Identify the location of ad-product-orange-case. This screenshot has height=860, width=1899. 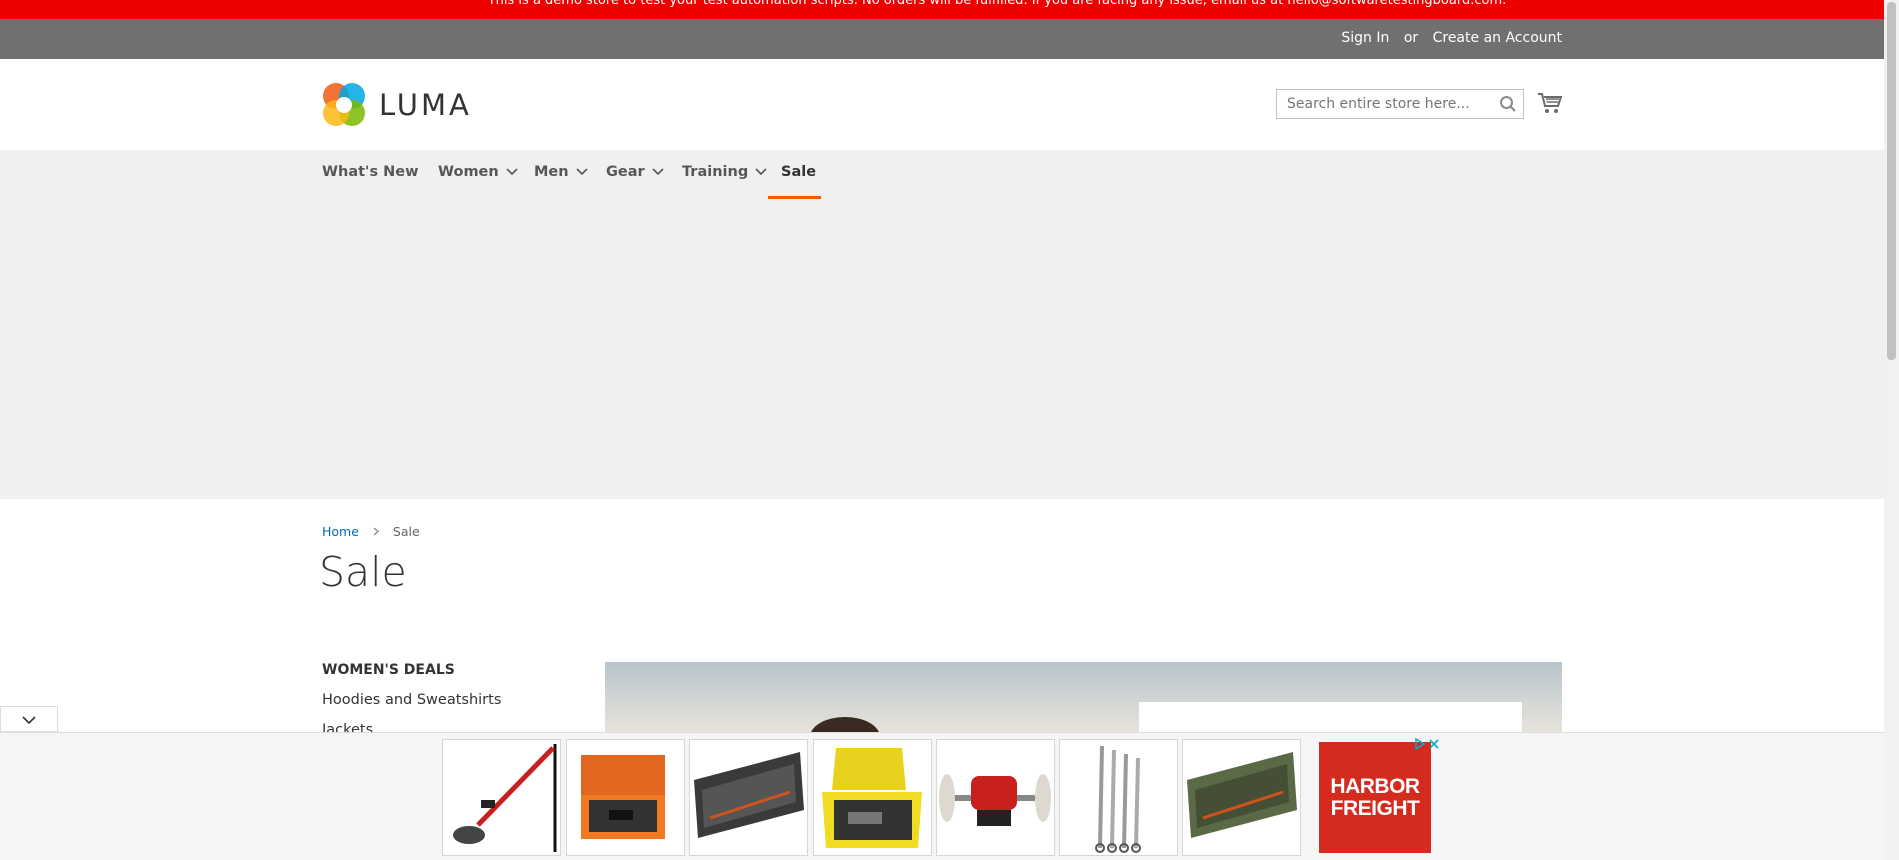
(625, 797).